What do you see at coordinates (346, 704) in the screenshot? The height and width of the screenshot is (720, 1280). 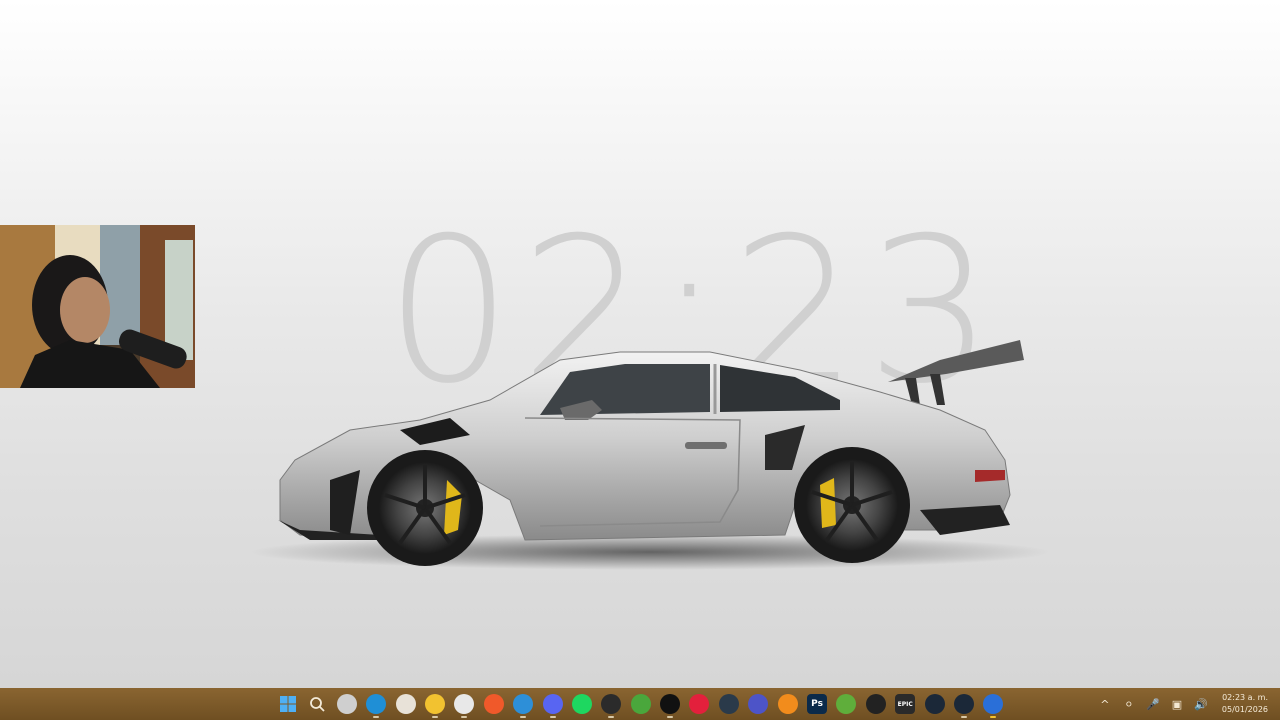 I see `task-view-button` at bounding box center [346, 704].